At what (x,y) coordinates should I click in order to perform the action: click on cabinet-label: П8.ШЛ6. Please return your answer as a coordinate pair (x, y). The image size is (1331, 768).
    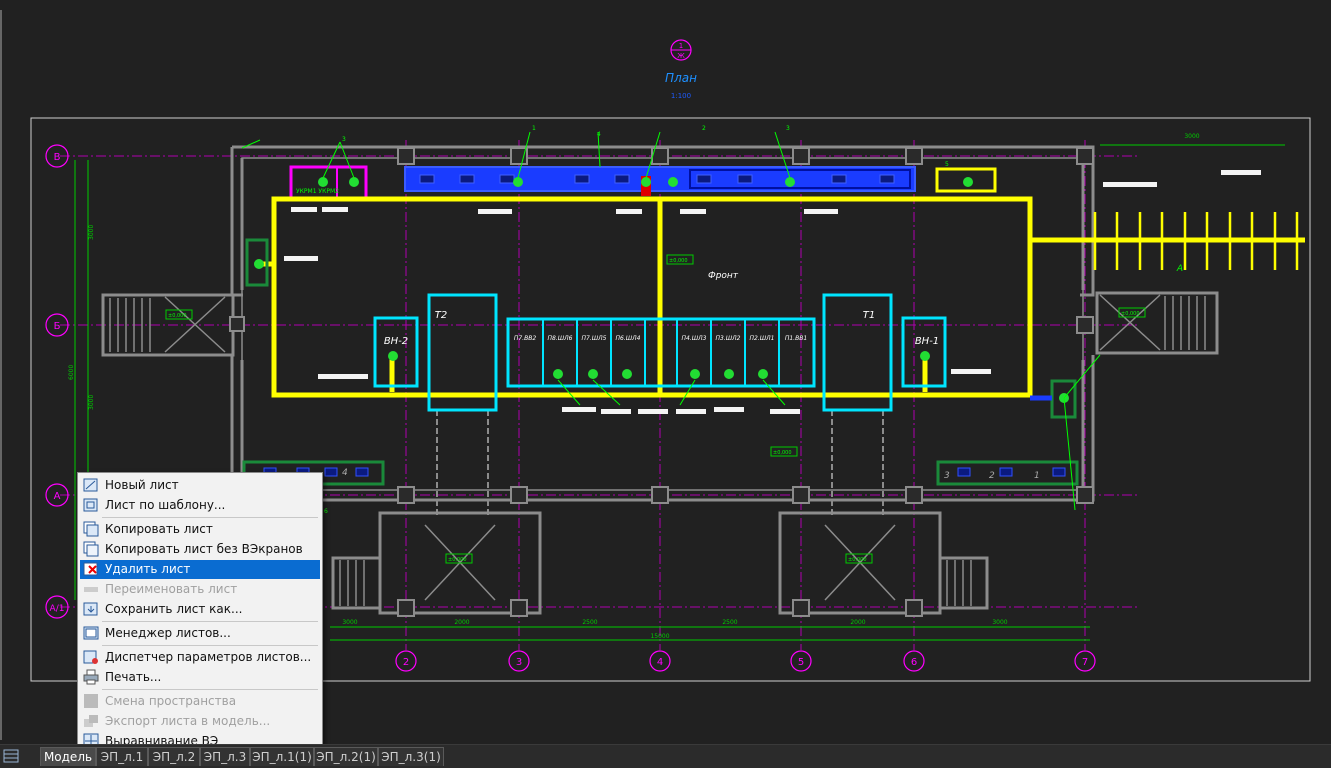
    Looking at the image, I should click on (560, 338).